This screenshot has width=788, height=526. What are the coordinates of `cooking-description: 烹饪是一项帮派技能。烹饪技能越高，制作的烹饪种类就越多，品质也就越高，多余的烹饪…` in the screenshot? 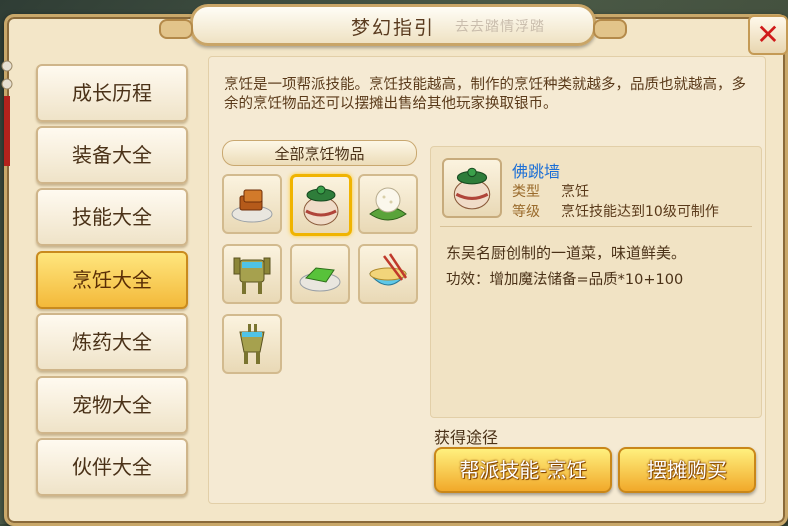 It's located at (485, 94).